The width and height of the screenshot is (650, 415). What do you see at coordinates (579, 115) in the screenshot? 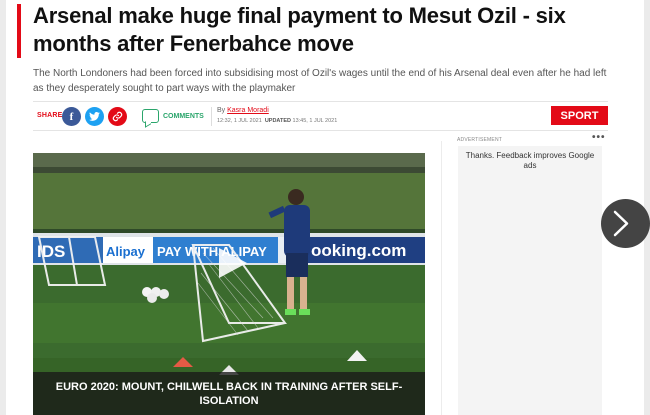
I see `section-sport-button: SPORT` at bounding box center [579, 115].